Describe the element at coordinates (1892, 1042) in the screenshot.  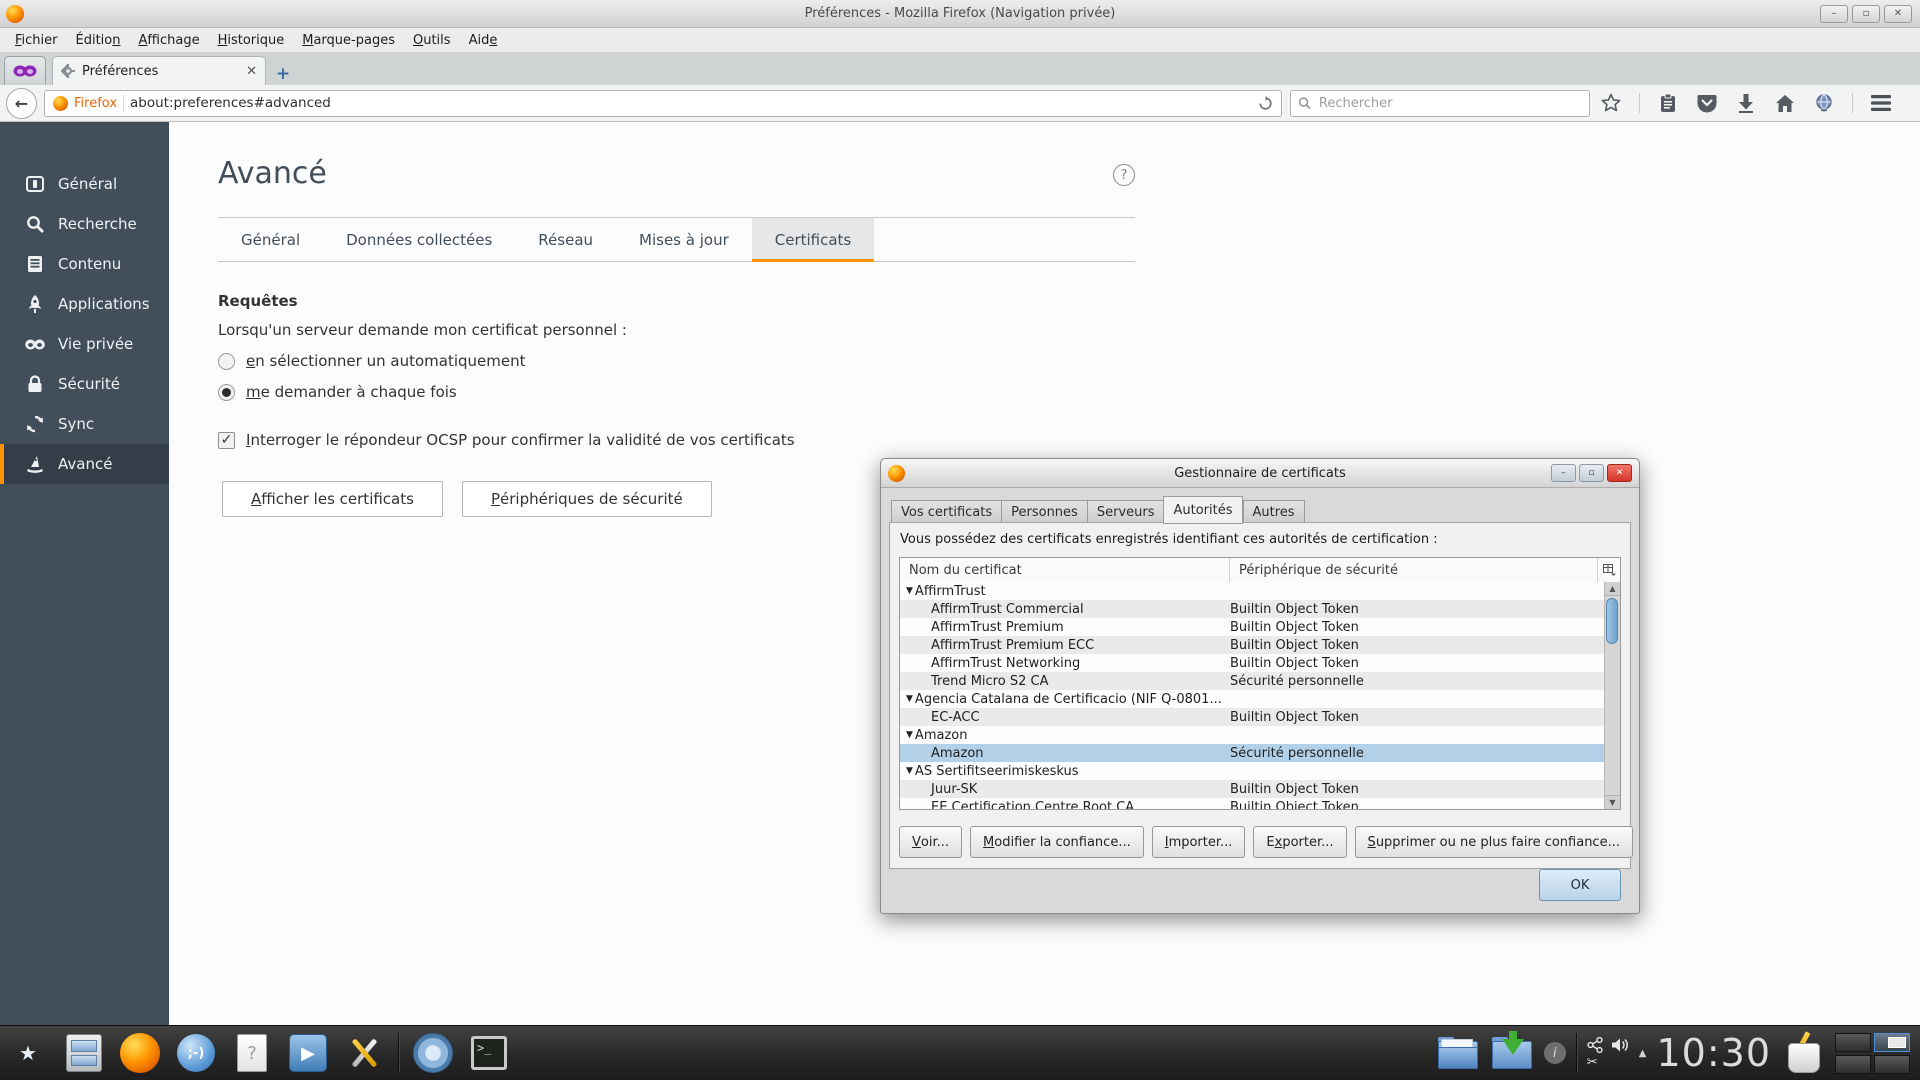
I see `workspace-2-active` at that location.